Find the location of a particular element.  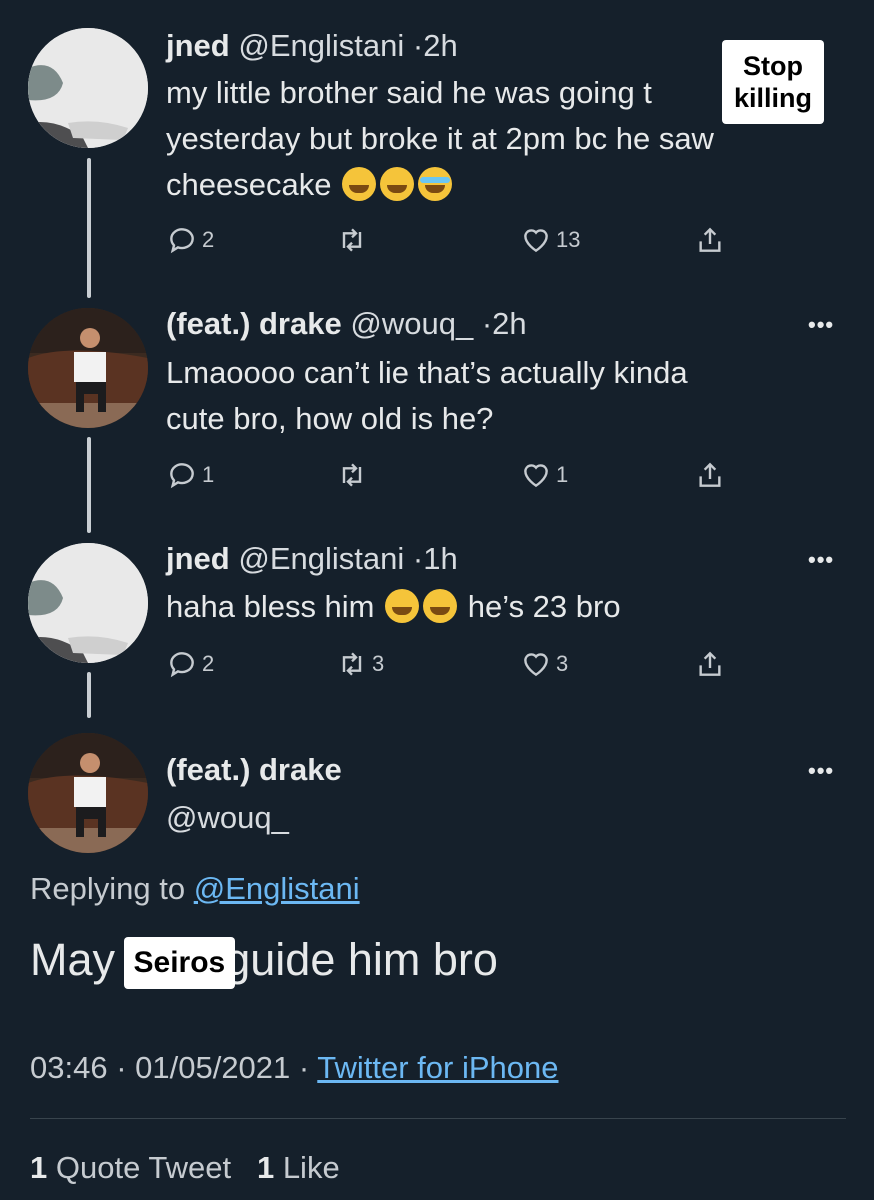

like-button: 1 is located at coordinates (544, 475).